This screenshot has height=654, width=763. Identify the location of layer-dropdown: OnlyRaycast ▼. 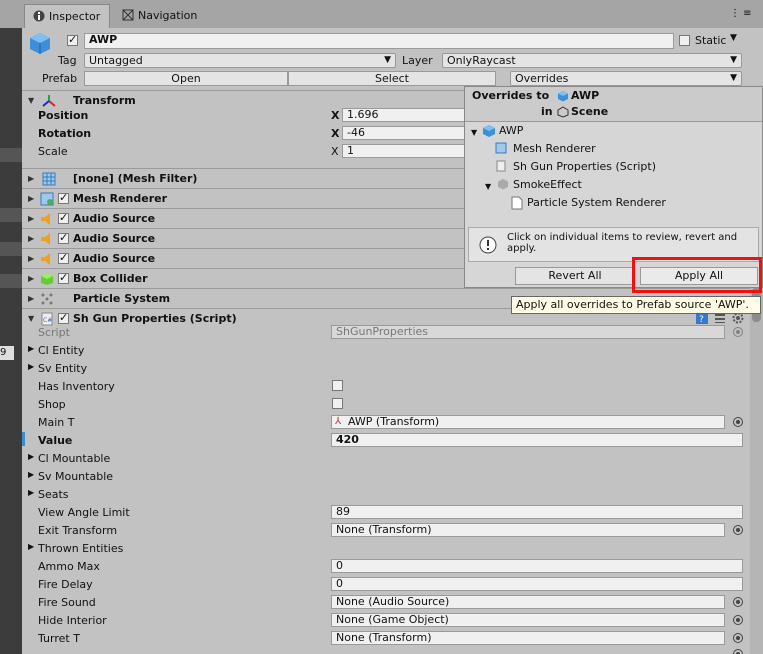
(592, 60).